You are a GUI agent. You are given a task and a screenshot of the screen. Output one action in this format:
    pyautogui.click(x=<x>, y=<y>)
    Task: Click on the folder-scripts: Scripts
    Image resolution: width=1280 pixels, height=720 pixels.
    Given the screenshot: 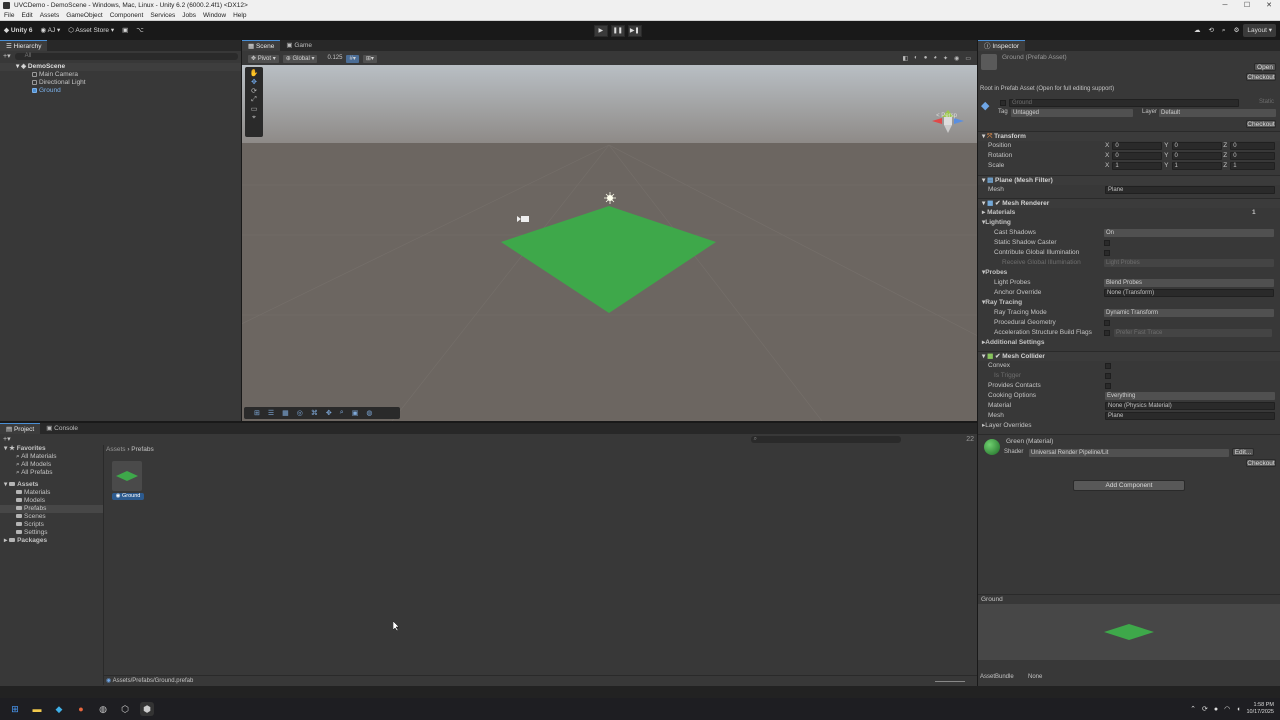 What is the action you would take?
    pyautogui.click(x=51, y=525)
    